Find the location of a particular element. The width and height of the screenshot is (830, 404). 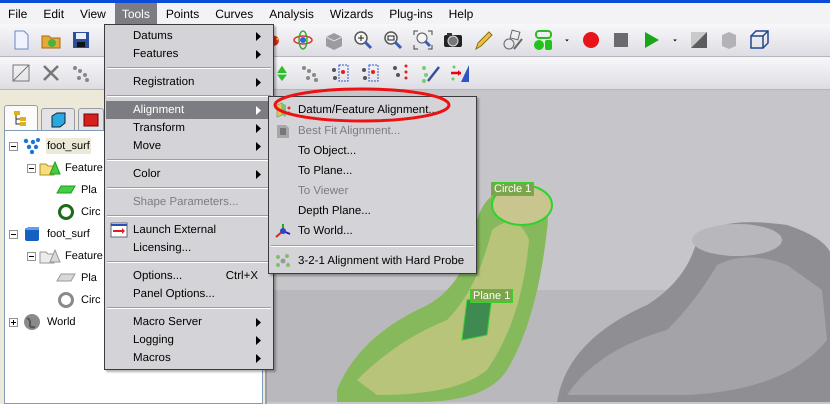

menu-item: Macro Server is located at coordinates (189, 322).